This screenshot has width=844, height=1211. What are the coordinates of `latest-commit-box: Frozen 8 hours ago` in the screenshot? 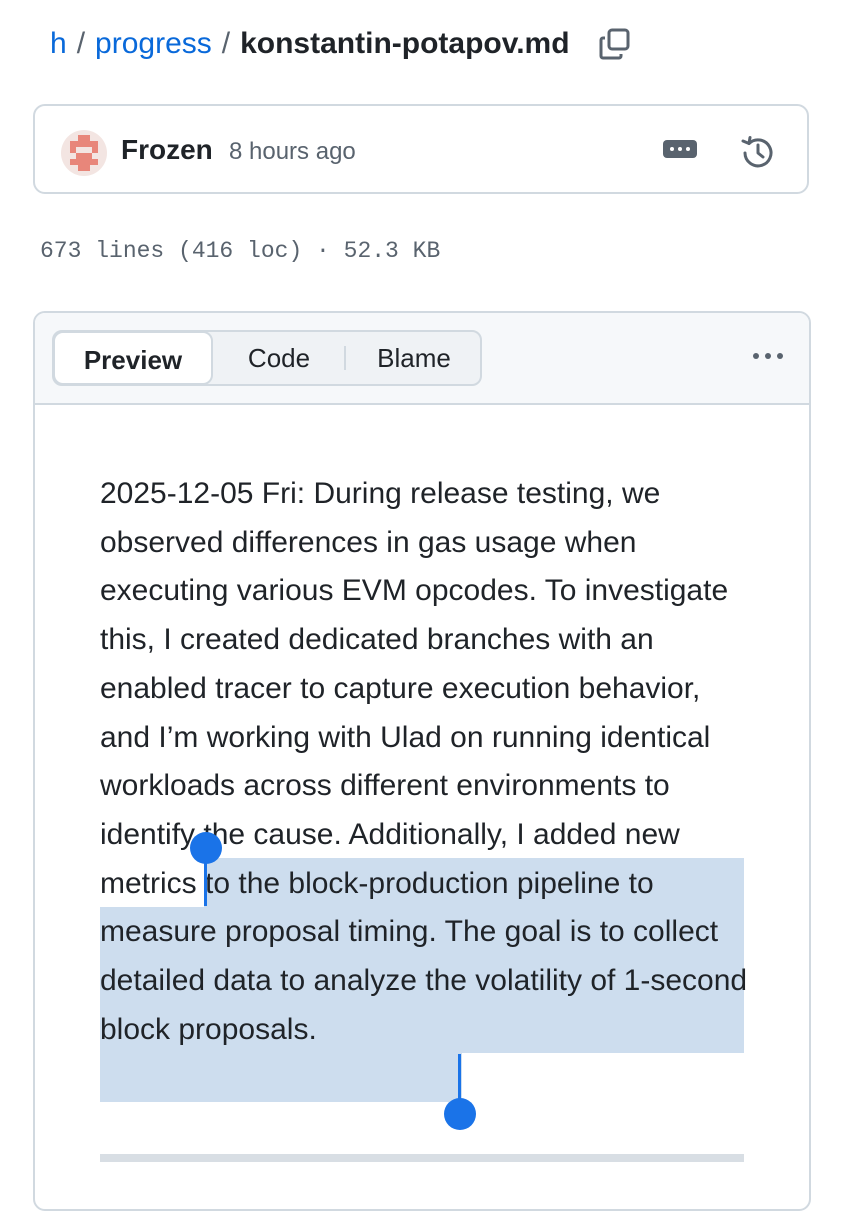 It's located at (421, 149).